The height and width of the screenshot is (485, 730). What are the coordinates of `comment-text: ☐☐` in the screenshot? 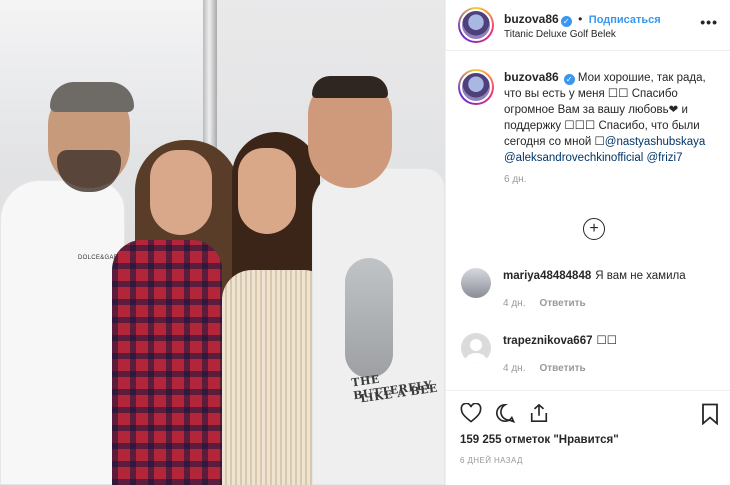 It's located at (607, 341).